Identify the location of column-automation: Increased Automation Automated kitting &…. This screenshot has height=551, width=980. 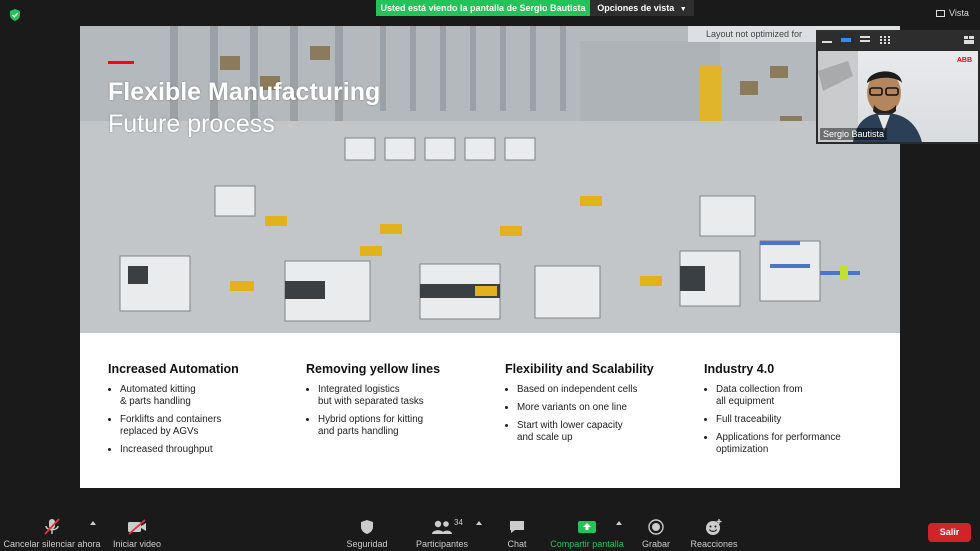
(203, 412).